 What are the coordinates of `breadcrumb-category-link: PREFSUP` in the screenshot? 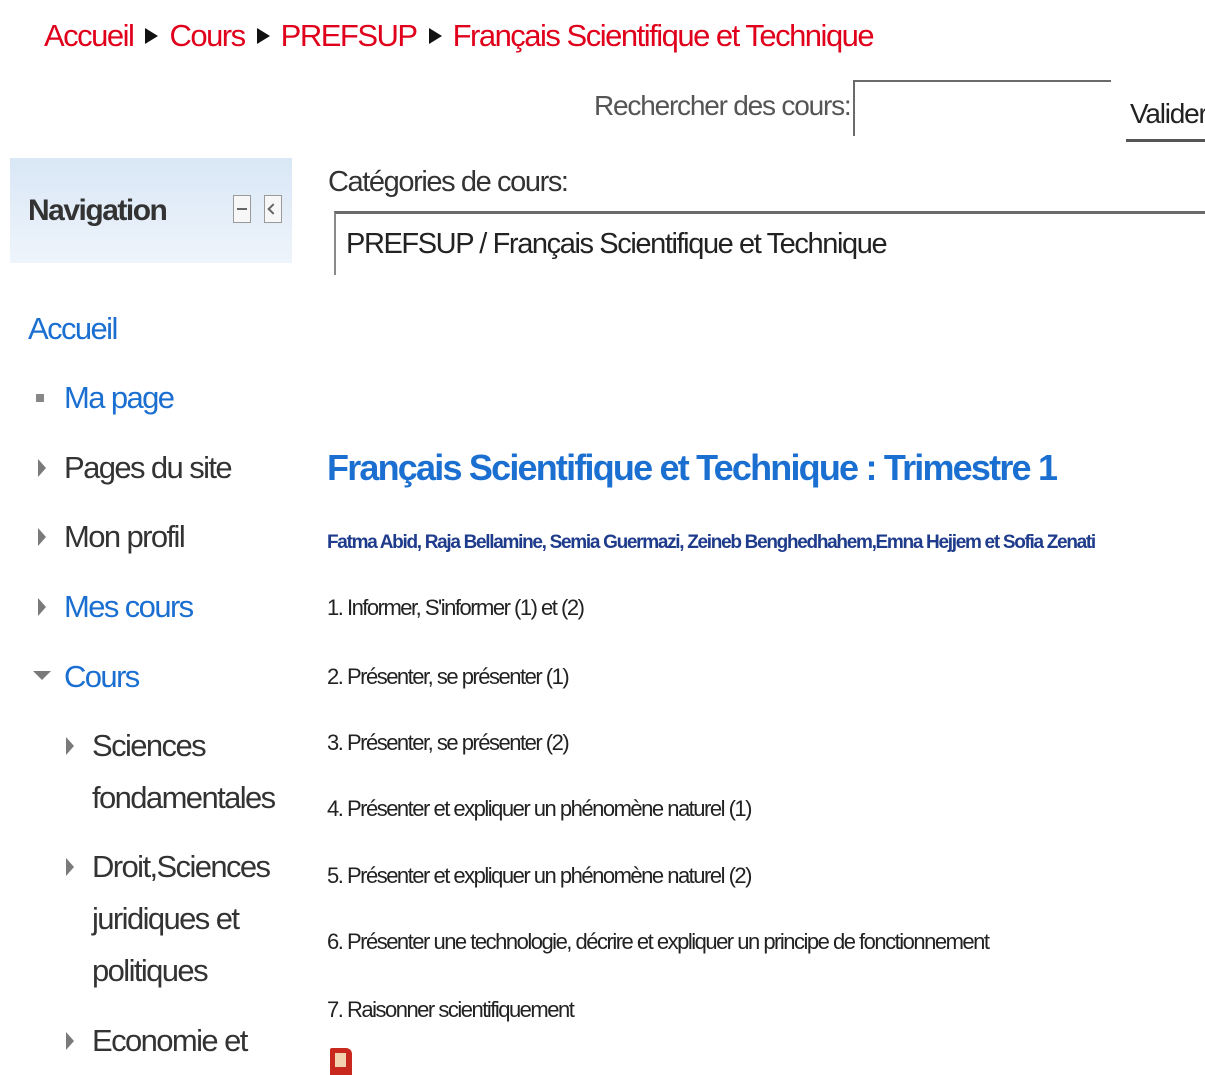 It's located at (349, 36).